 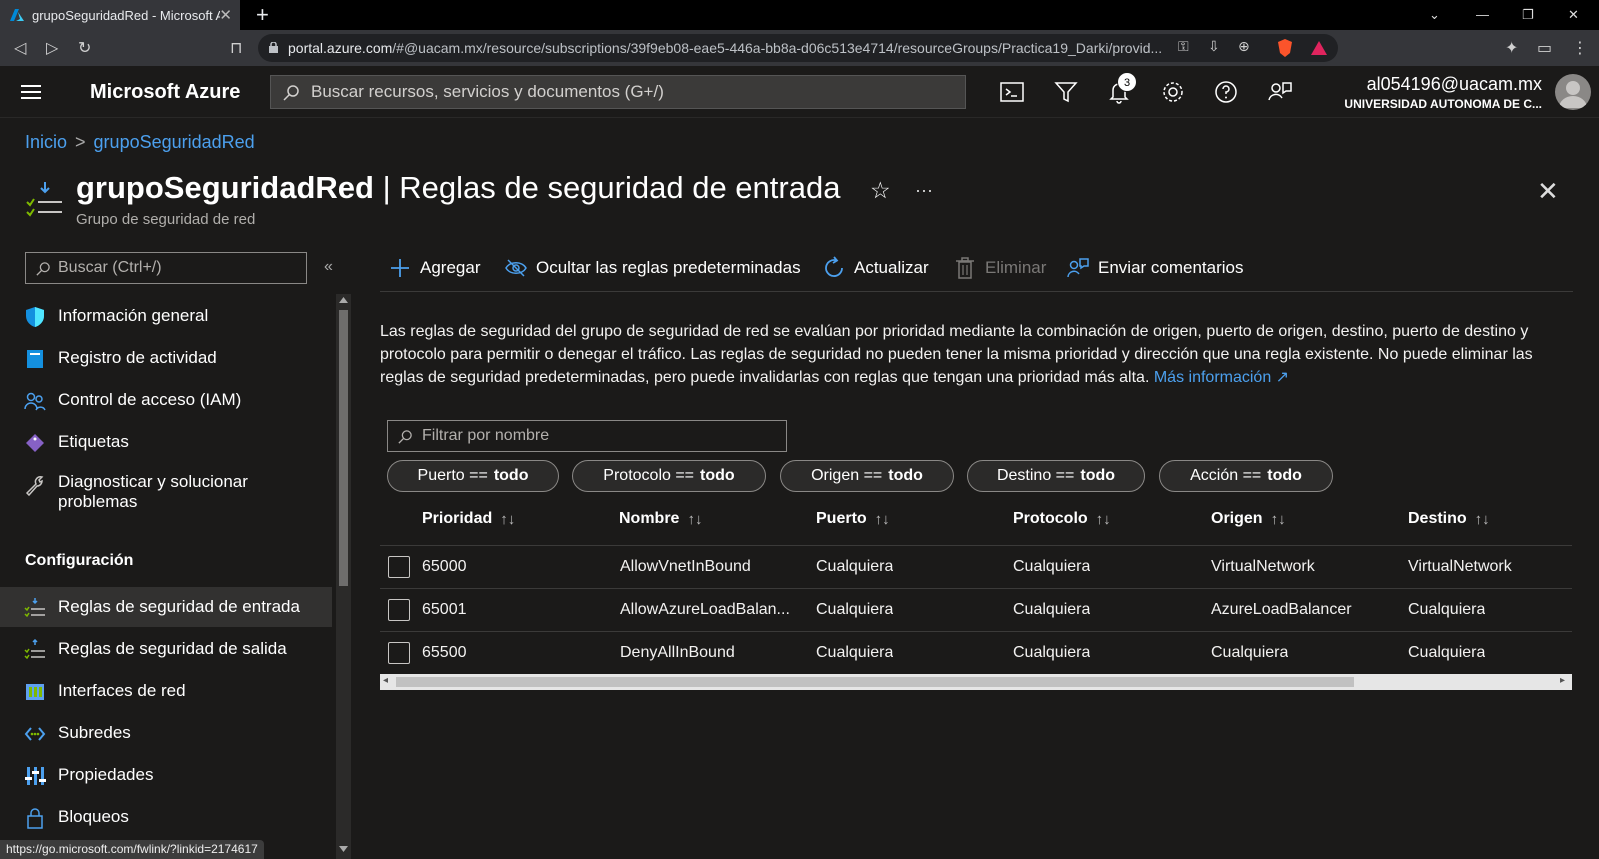 I want to click on scroll-right-icon: ▸, so click(x=1562, y=680).